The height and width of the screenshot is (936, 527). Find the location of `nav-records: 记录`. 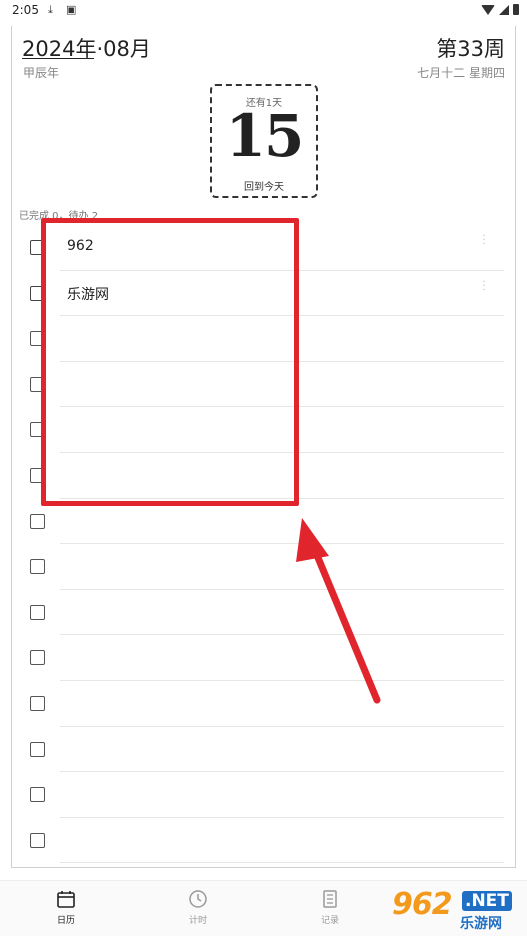

nav-records: 记录 is located at coordinates (330, 907).